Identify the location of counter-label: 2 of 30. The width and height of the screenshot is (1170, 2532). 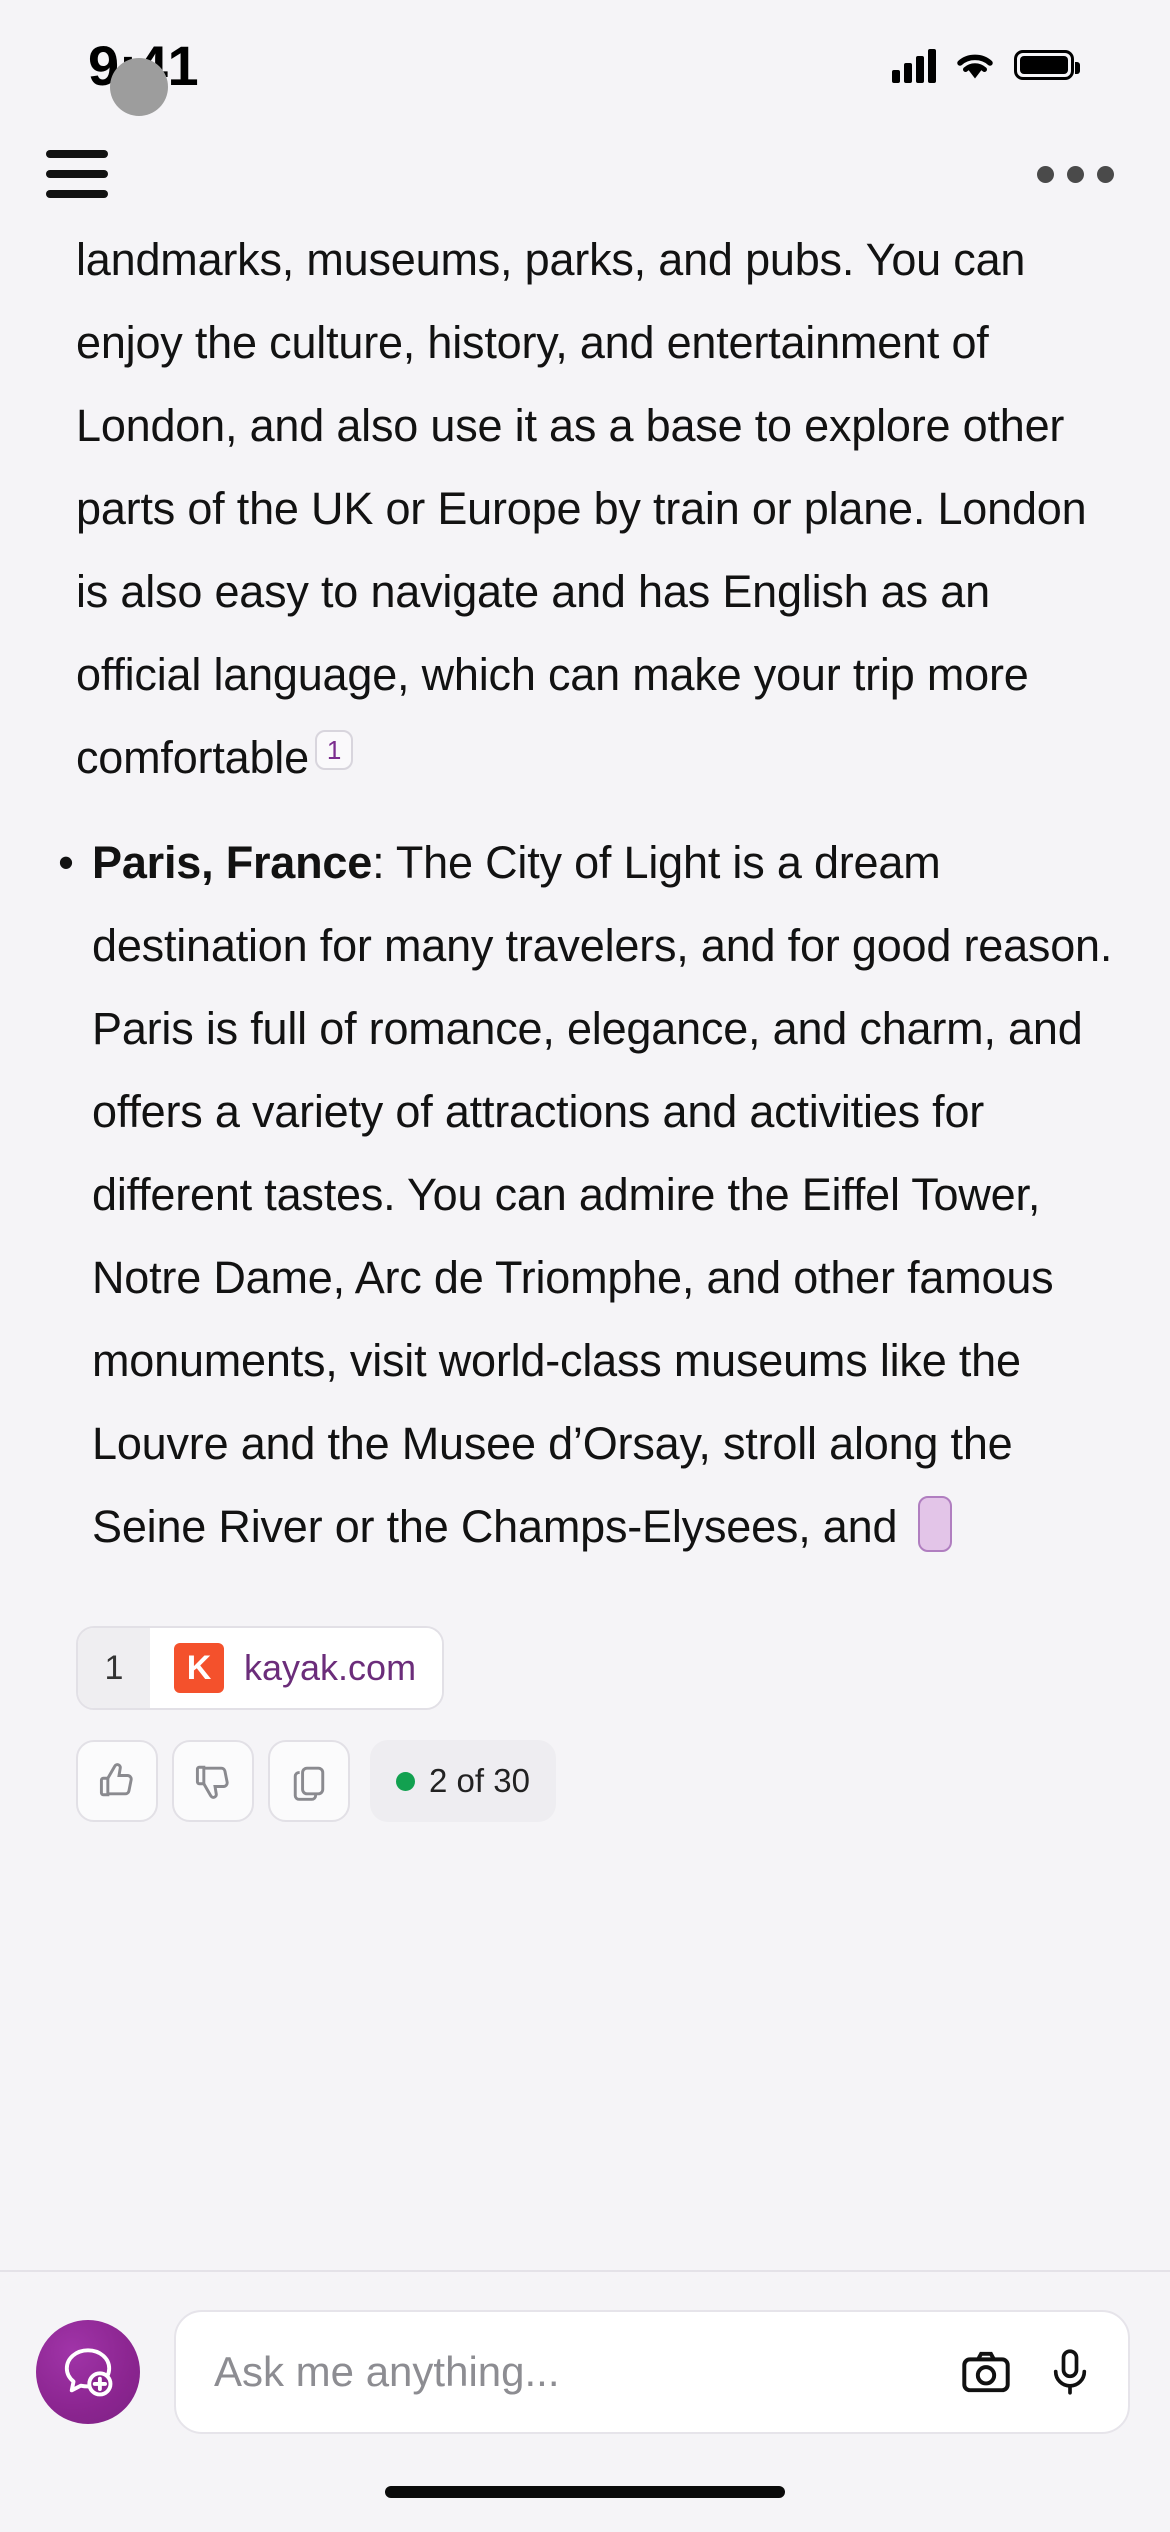
(479, 1780).